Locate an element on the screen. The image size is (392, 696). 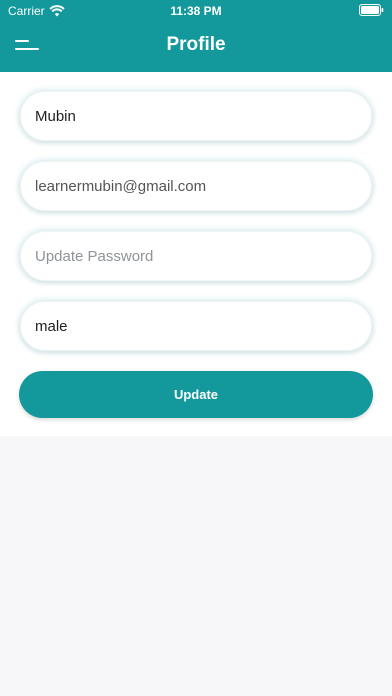
header-bar: Carrier 11:38 PM Profile is located at coordinates (196, 36).